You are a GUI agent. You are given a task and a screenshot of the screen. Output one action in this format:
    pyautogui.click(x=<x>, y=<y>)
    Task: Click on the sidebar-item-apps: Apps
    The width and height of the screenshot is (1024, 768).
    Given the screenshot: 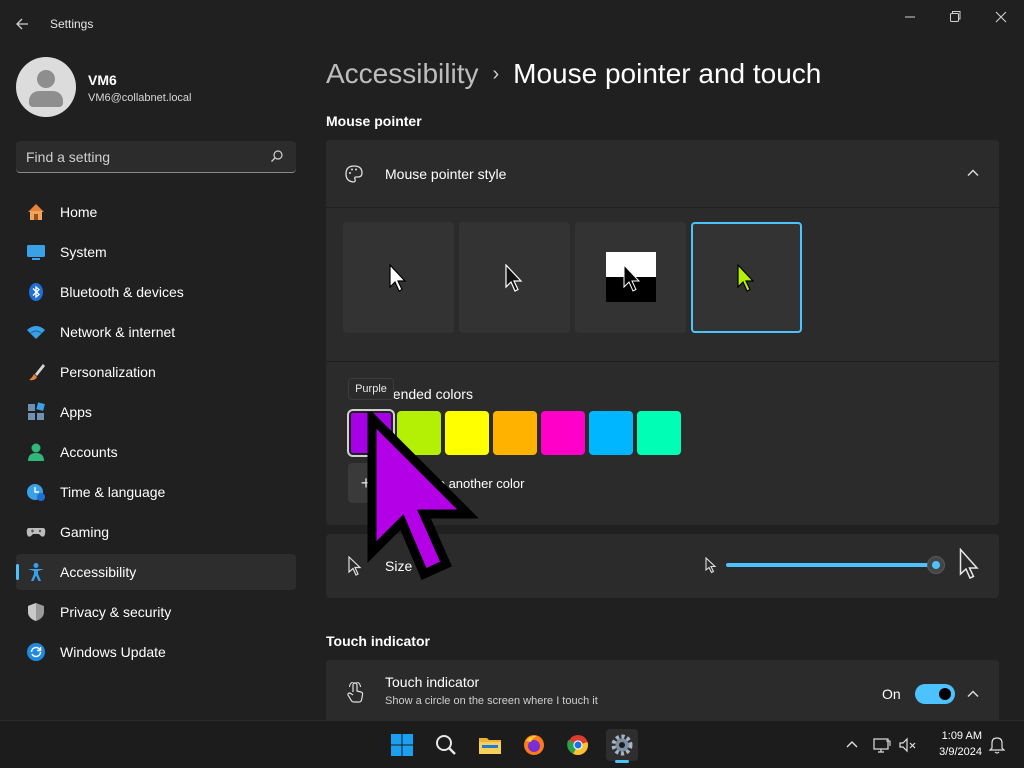 What is the action you would take?
    pyautogui.click(x=156, y=412)
    